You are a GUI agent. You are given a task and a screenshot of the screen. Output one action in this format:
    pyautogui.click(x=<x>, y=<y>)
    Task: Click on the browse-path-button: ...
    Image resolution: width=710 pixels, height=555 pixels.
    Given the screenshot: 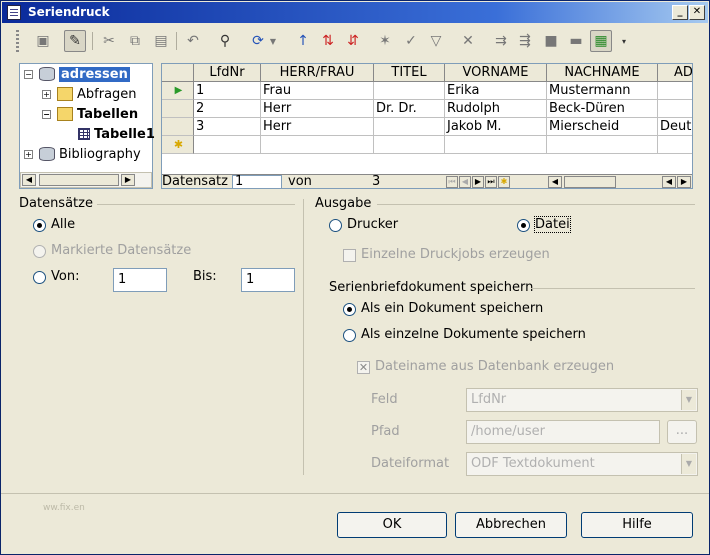 What is the action you would take?
    pyautogui.click(x=682, y=432)
    